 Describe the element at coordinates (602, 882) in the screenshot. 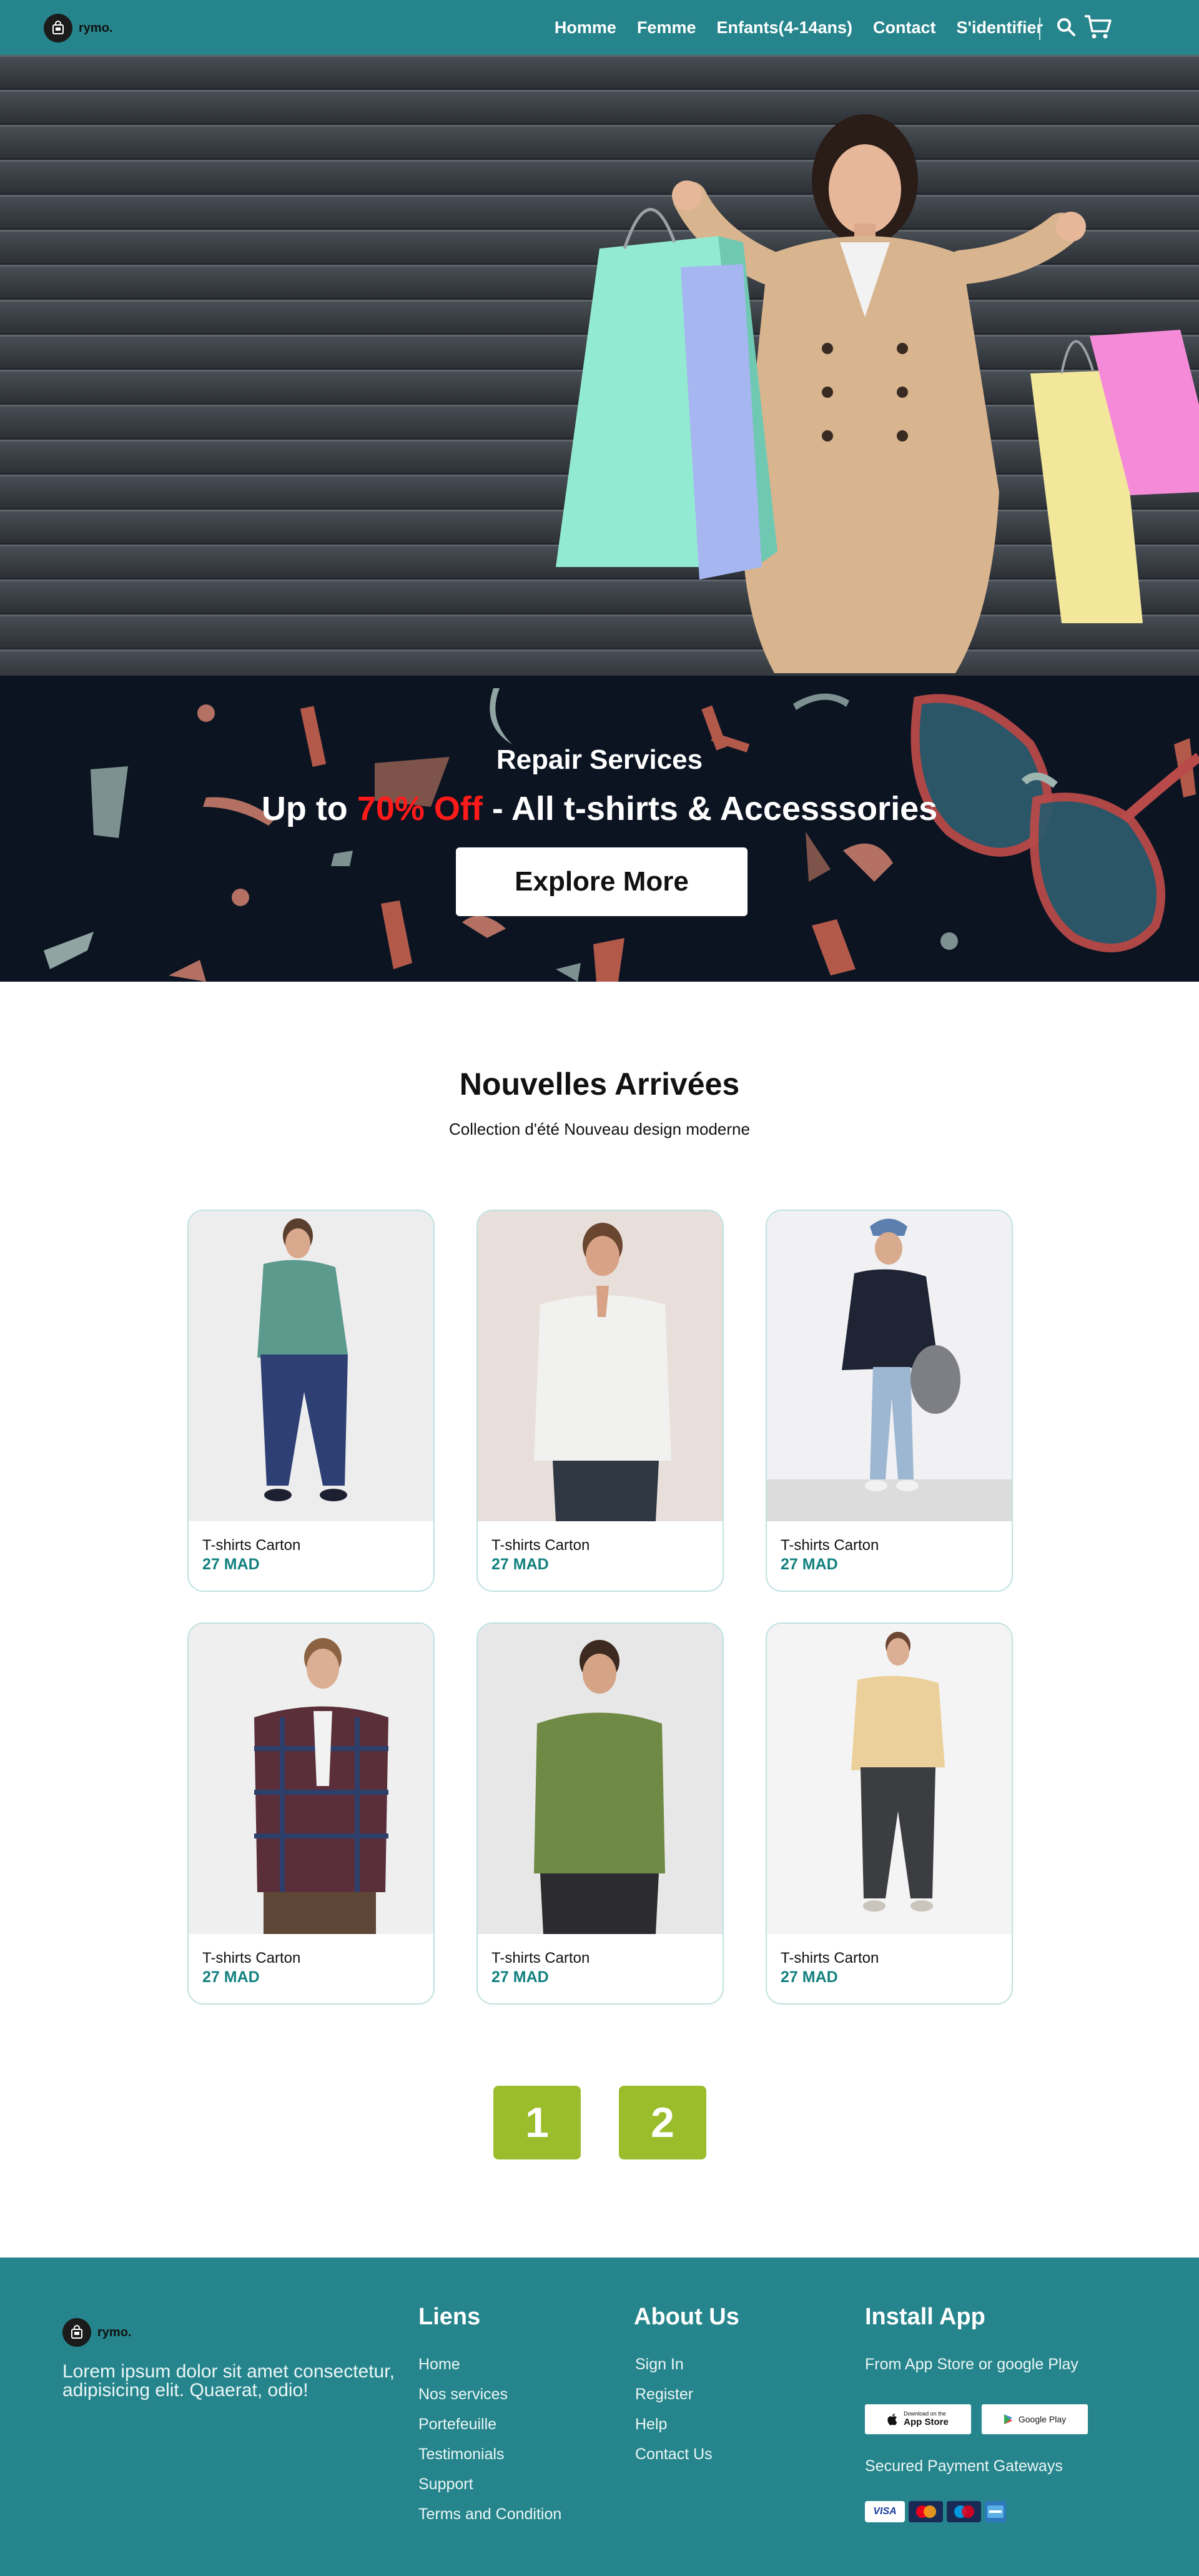

I see `explore-more-button: Explore More` at that location.